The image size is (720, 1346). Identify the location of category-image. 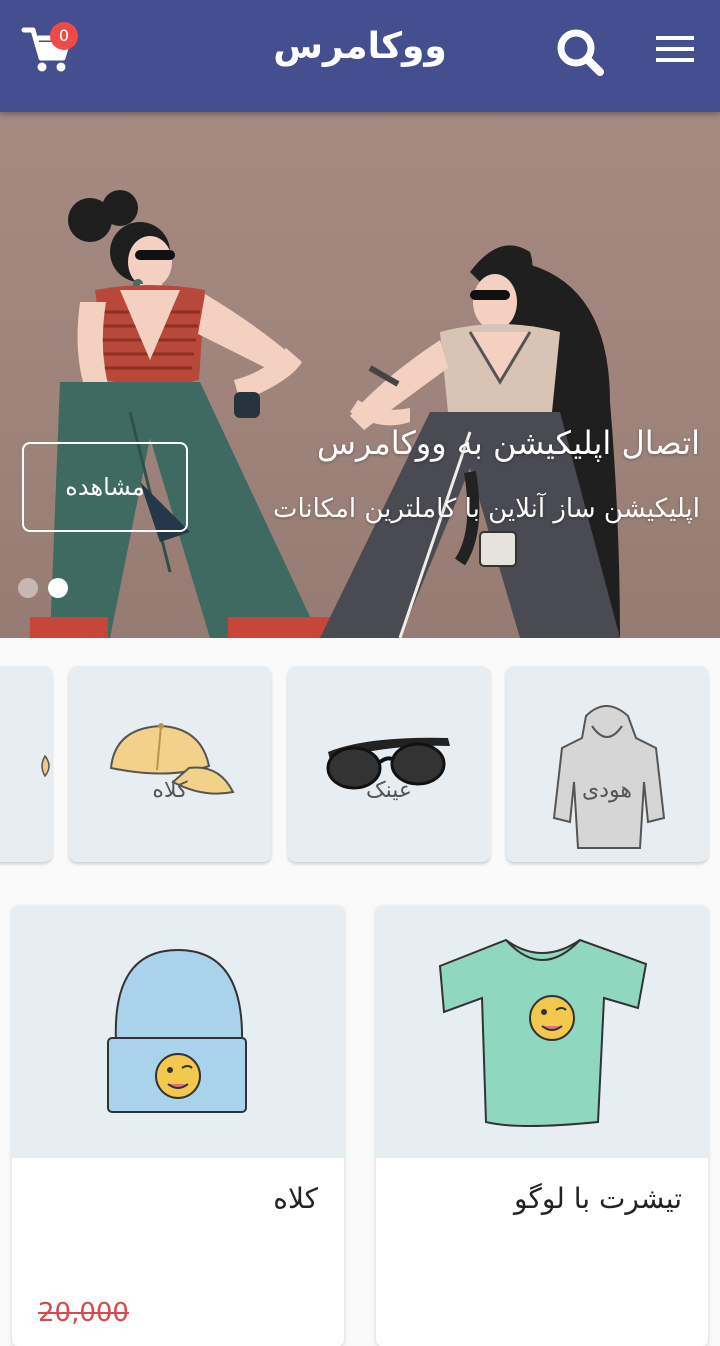
(45, 766).